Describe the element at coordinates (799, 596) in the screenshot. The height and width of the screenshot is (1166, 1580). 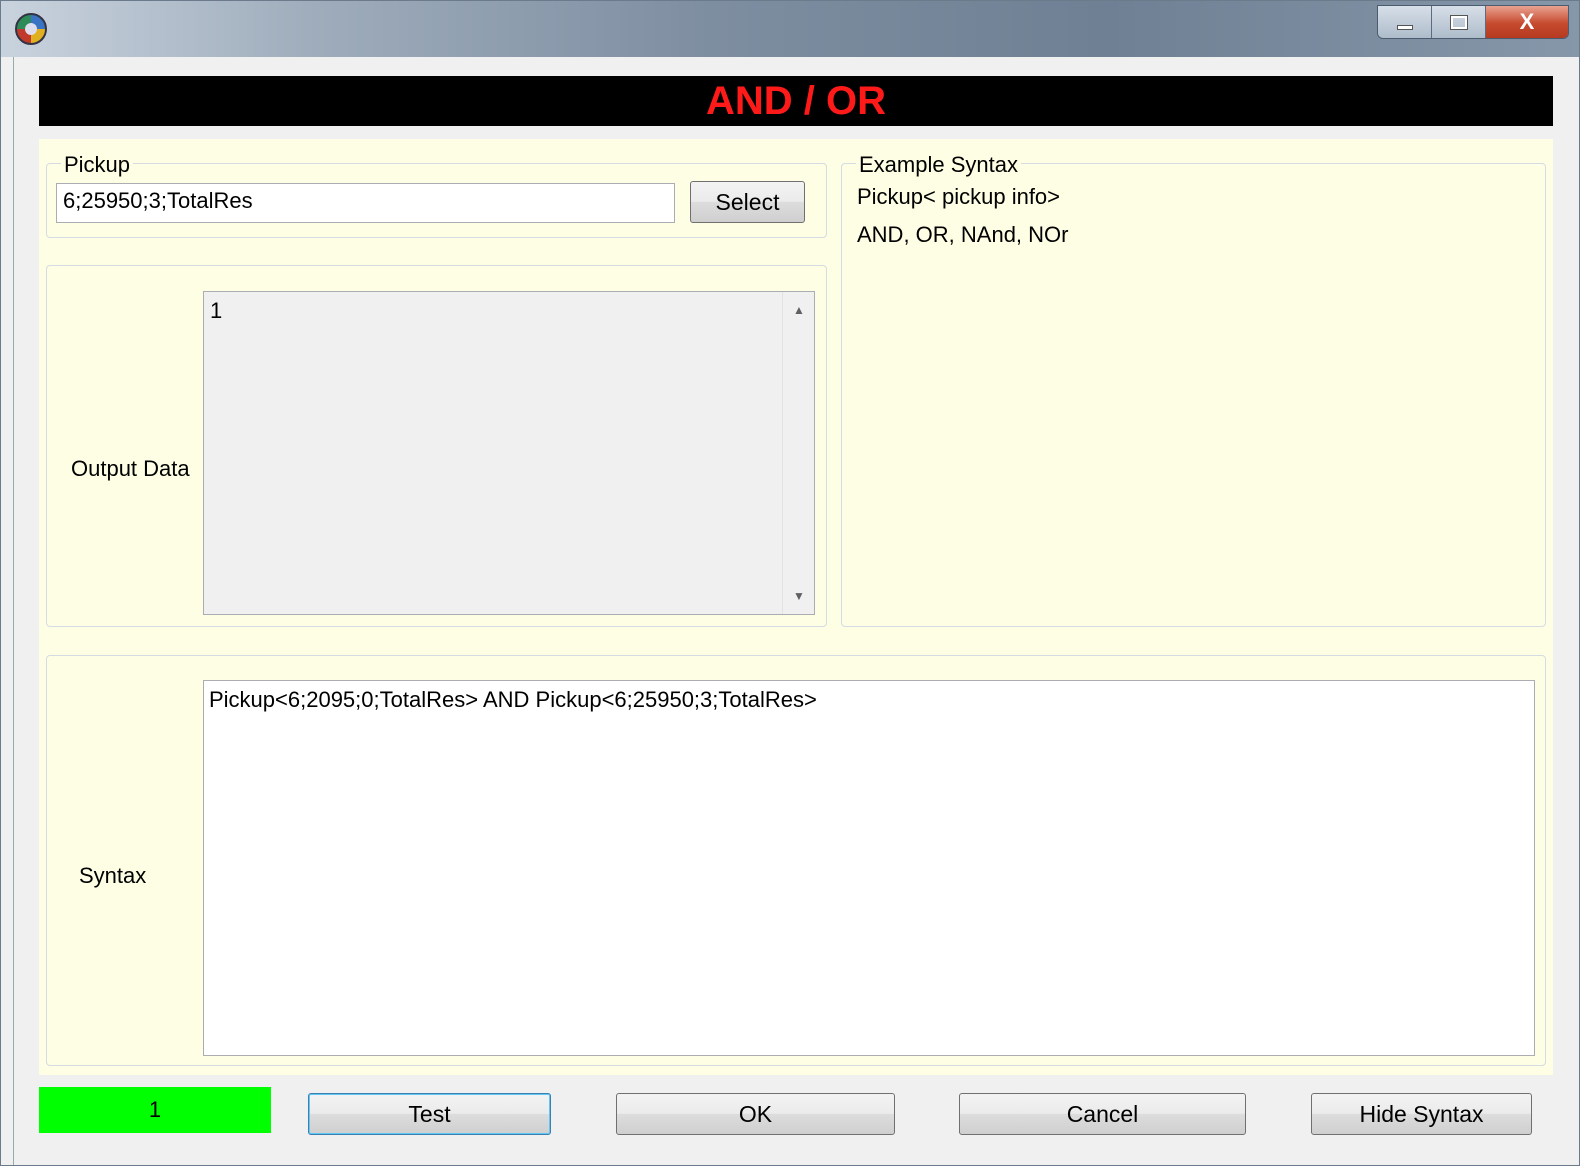
I see `scroll-down-arrow-icon: ▼` at that location.